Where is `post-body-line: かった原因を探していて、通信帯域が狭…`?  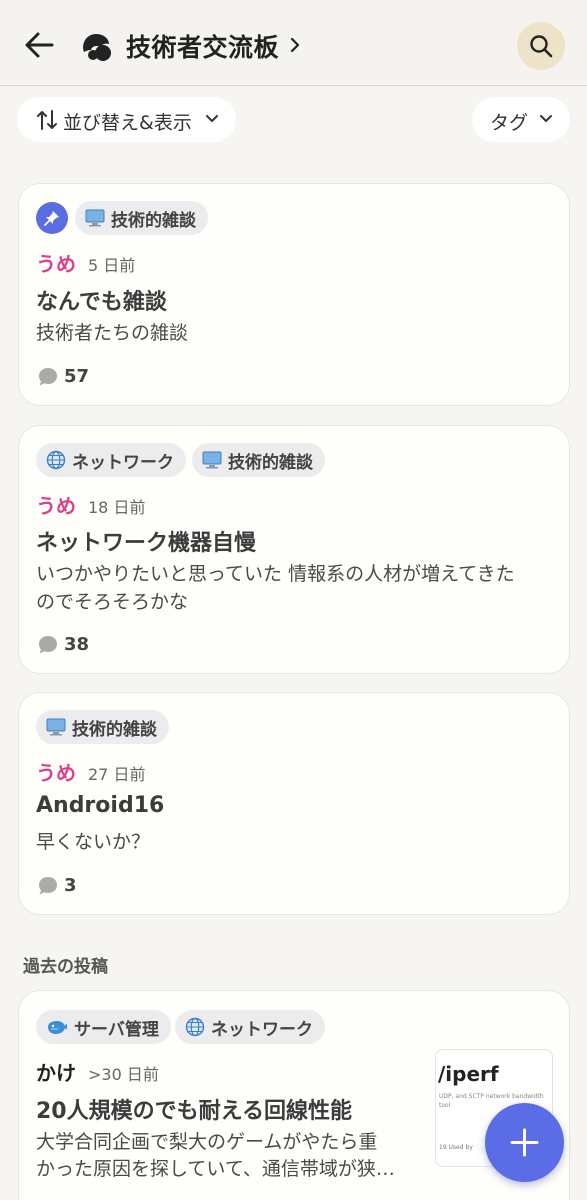
post-body-line: かった原因を探していて、通信帯域が狭… is located at coordinates (215, 1169).